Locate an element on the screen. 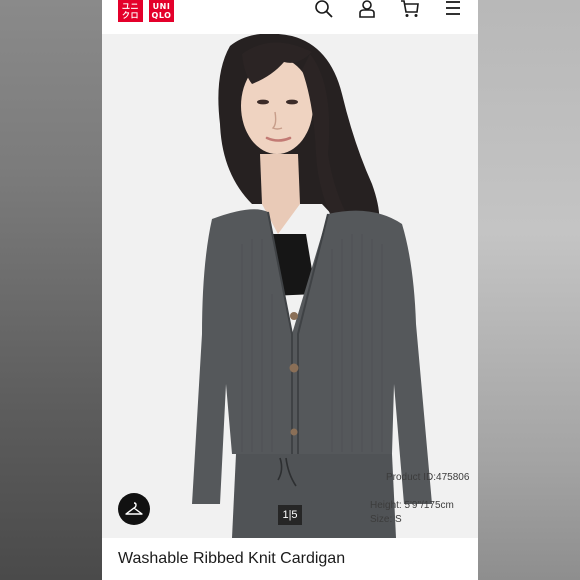 The image size is (580, 580). model-size-text: Size: S is located at coordinates (386, 519).